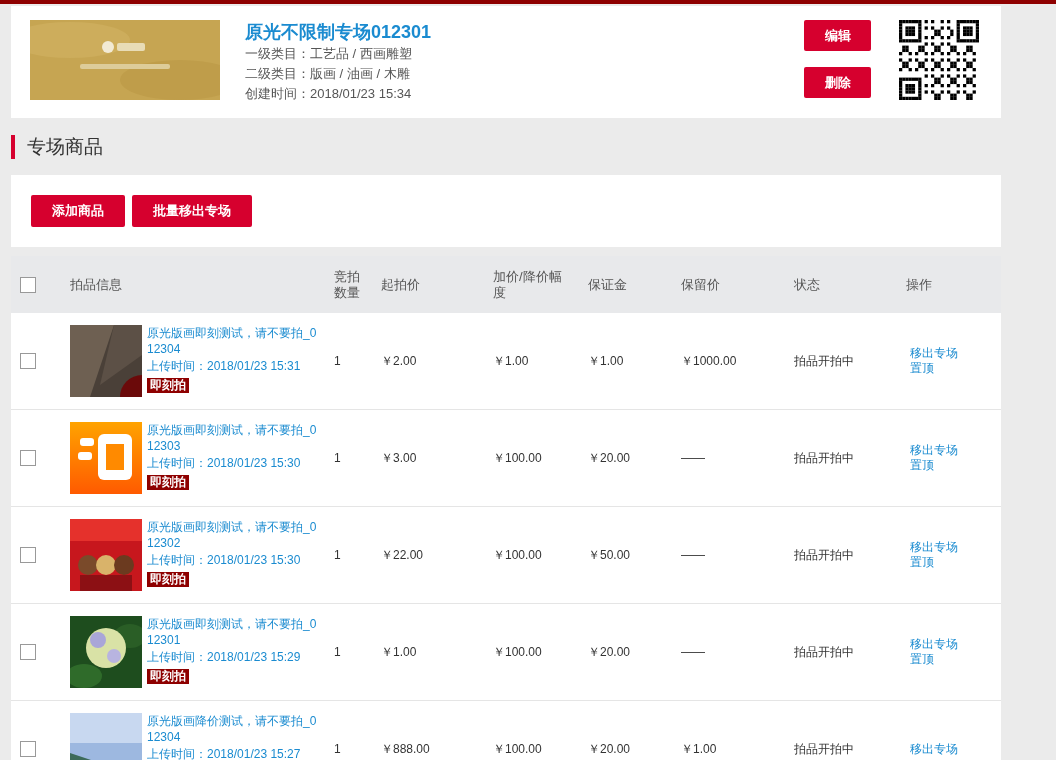  I want to click on column-header: 保留价, so click(701, 284).